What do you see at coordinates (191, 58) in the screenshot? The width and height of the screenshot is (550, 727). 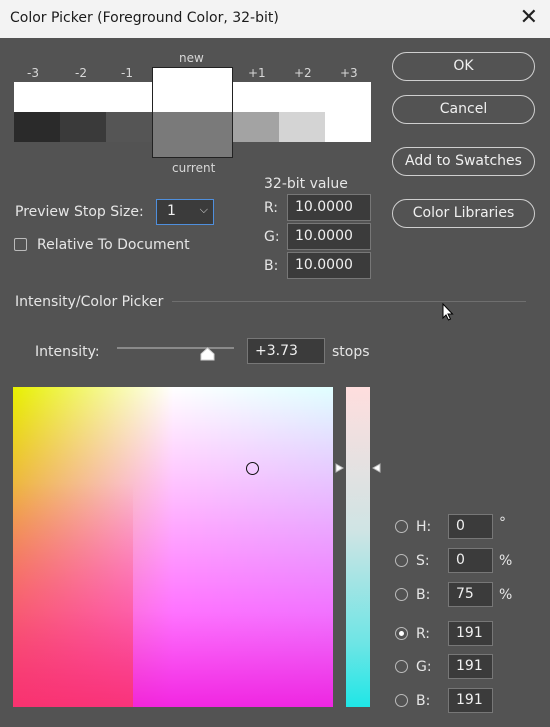 I see `stop-label-new: new` at bounding box center [191, 58].